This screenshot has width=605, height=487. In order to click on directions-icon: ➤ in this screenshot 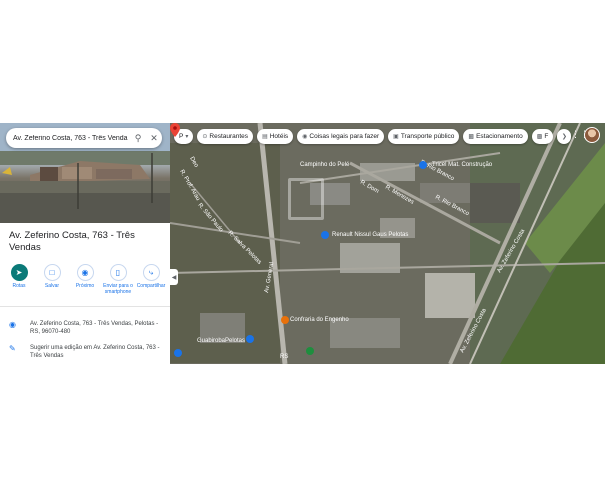, I will do `click(19, 272)`.